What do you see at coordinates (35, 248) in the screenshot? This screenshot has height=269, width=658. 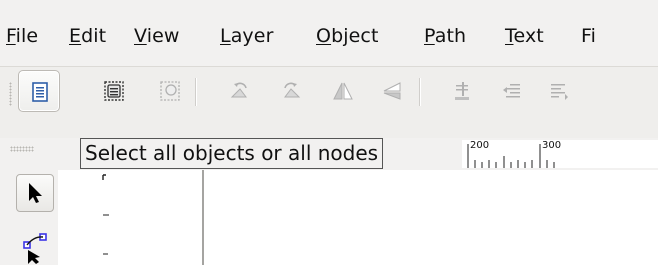 I see `node-editor-icon` at bounding box center [35, 248].